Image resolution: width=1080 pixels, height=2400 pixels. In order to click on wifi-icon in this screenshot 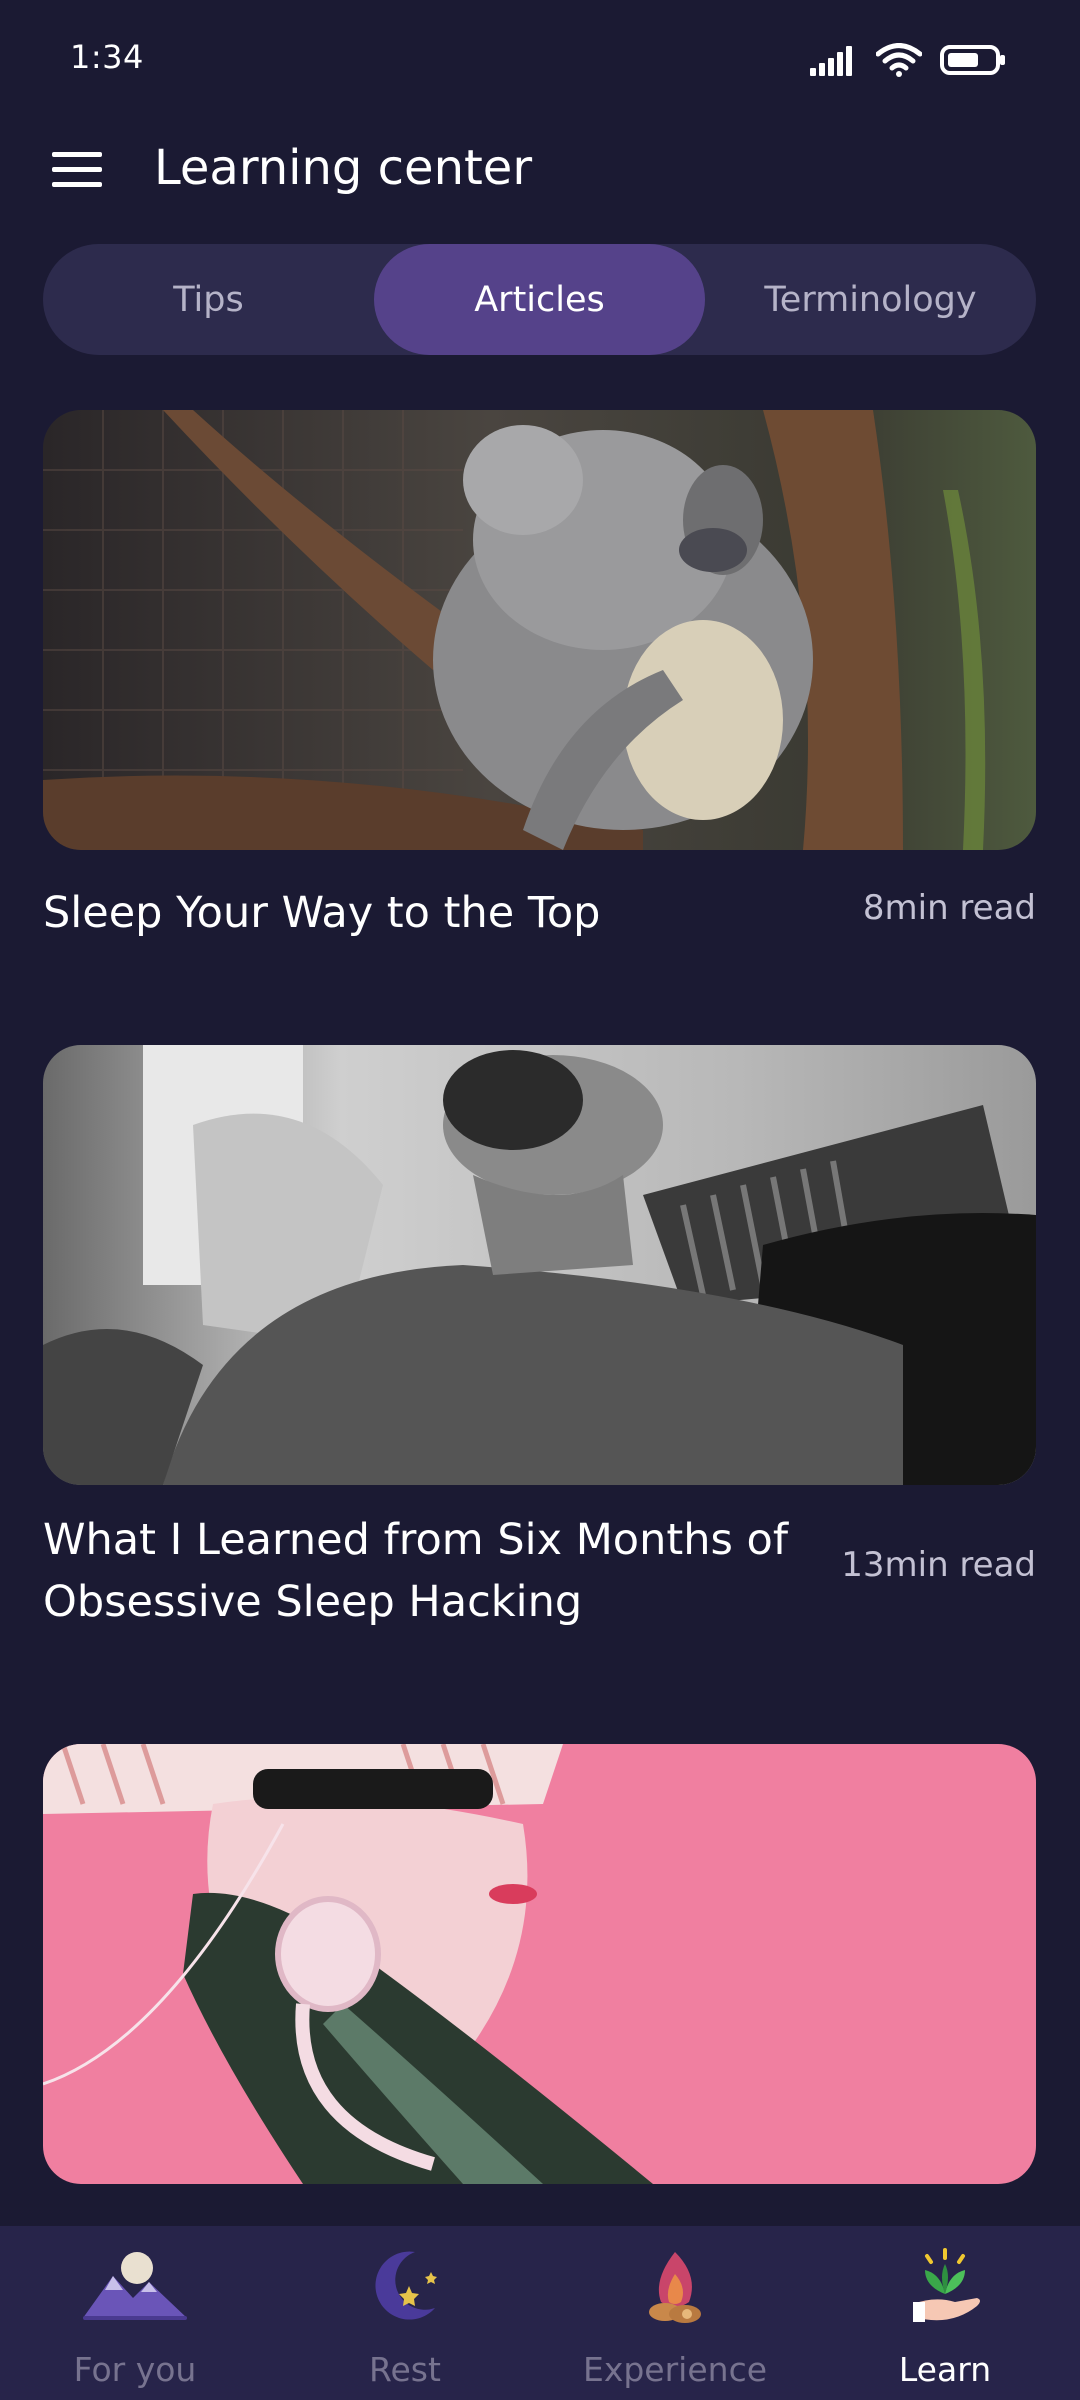, I will do `click(899, 60)`.